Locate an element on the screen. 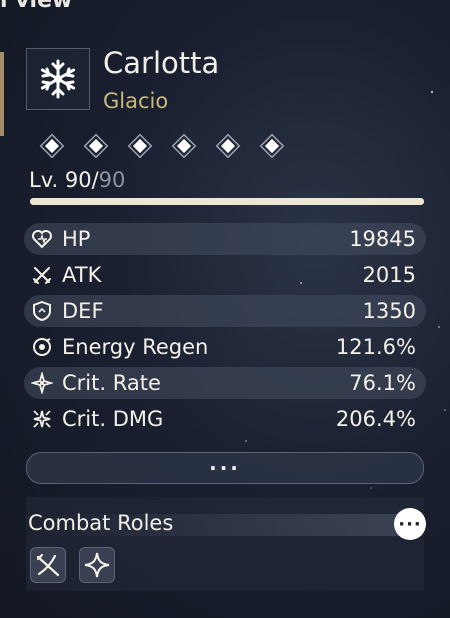 This screenshot has height=618, width=450. stat-label: Crit. DMG is located at coordinates (113, 419).